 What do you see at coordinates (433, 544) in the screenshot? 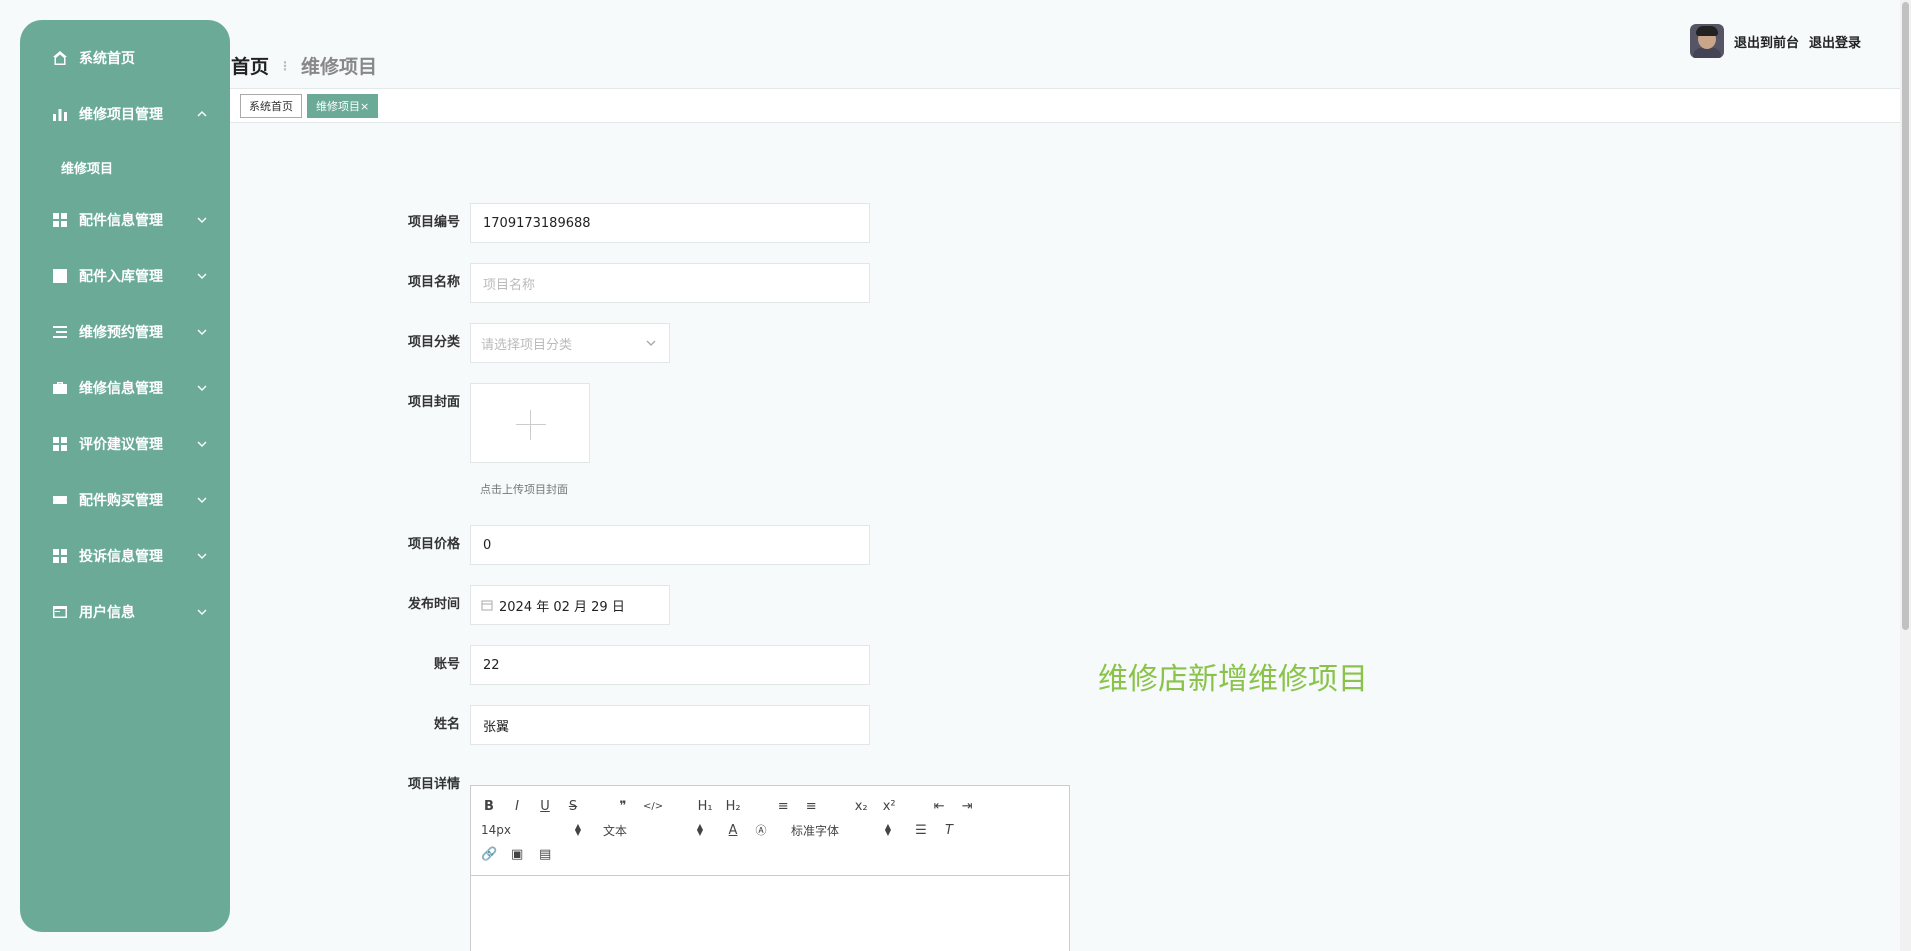
I see `field-label: 项目价格` at bounding box center [433, 544].